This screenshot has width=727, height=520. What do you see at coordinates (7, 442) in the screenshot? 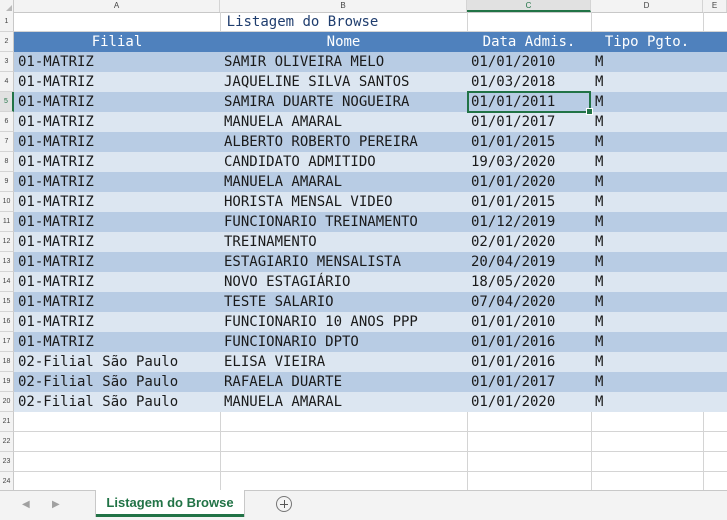
I see `row-header-22: 22` at bounding box center [7, 442].